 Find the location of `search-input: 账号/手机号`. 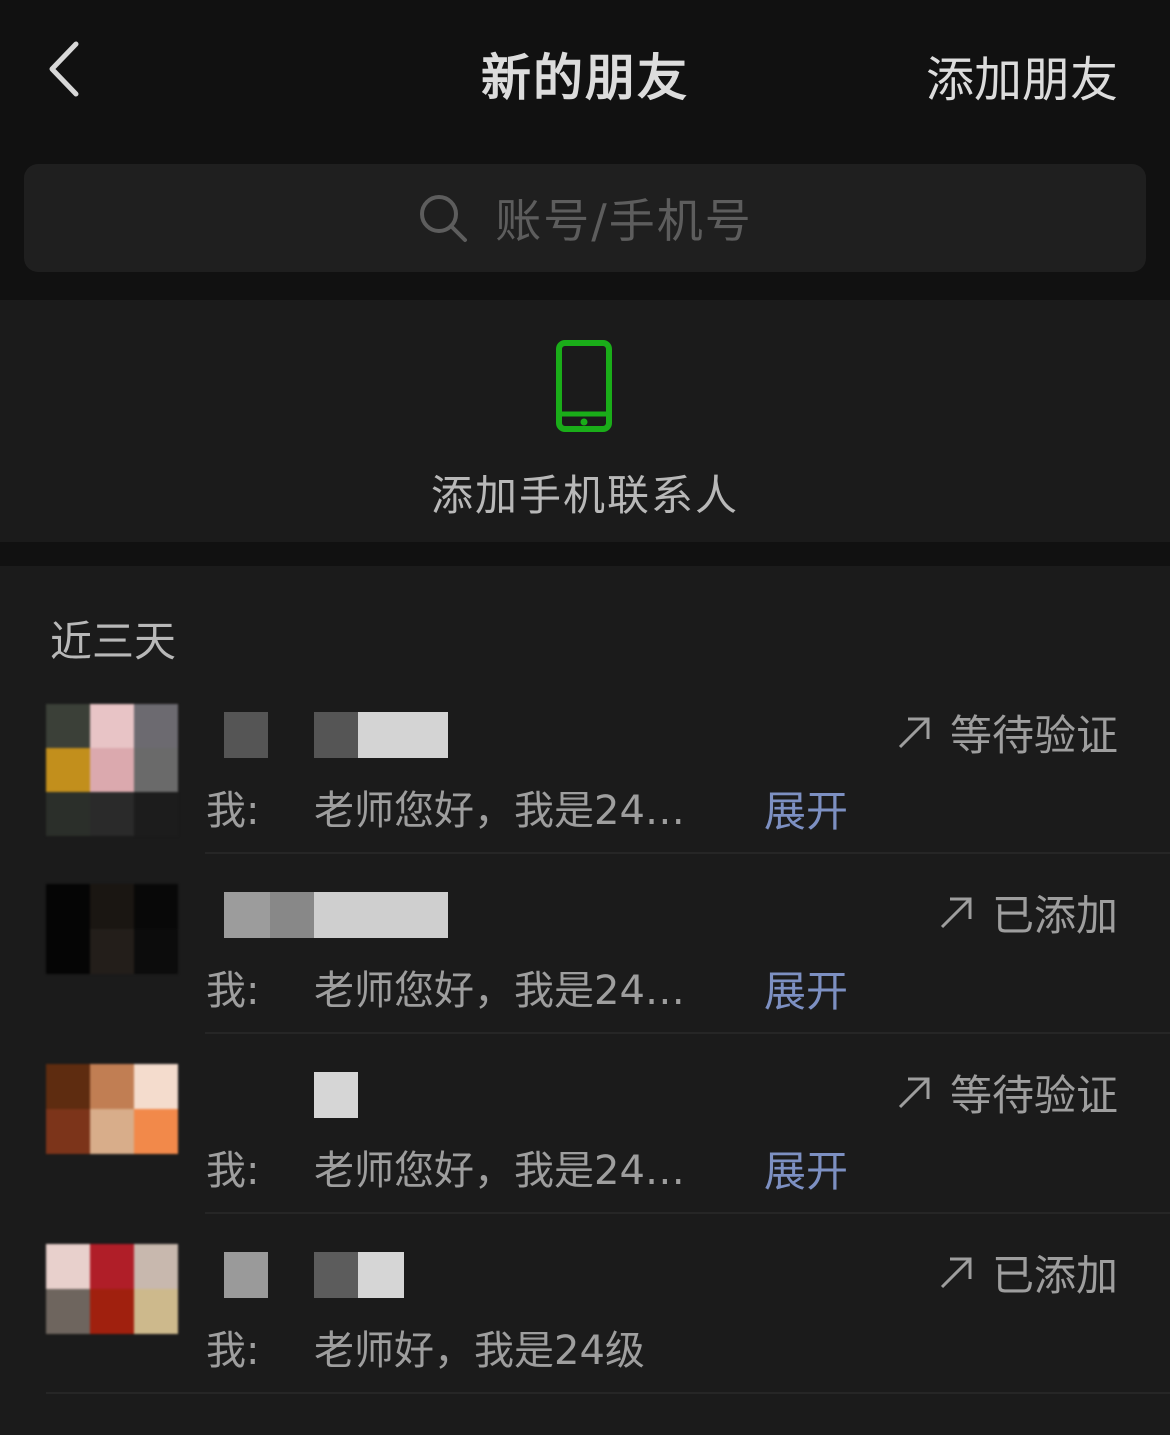

search-input: 账号/手机号 is located at coordinates (585, 218).